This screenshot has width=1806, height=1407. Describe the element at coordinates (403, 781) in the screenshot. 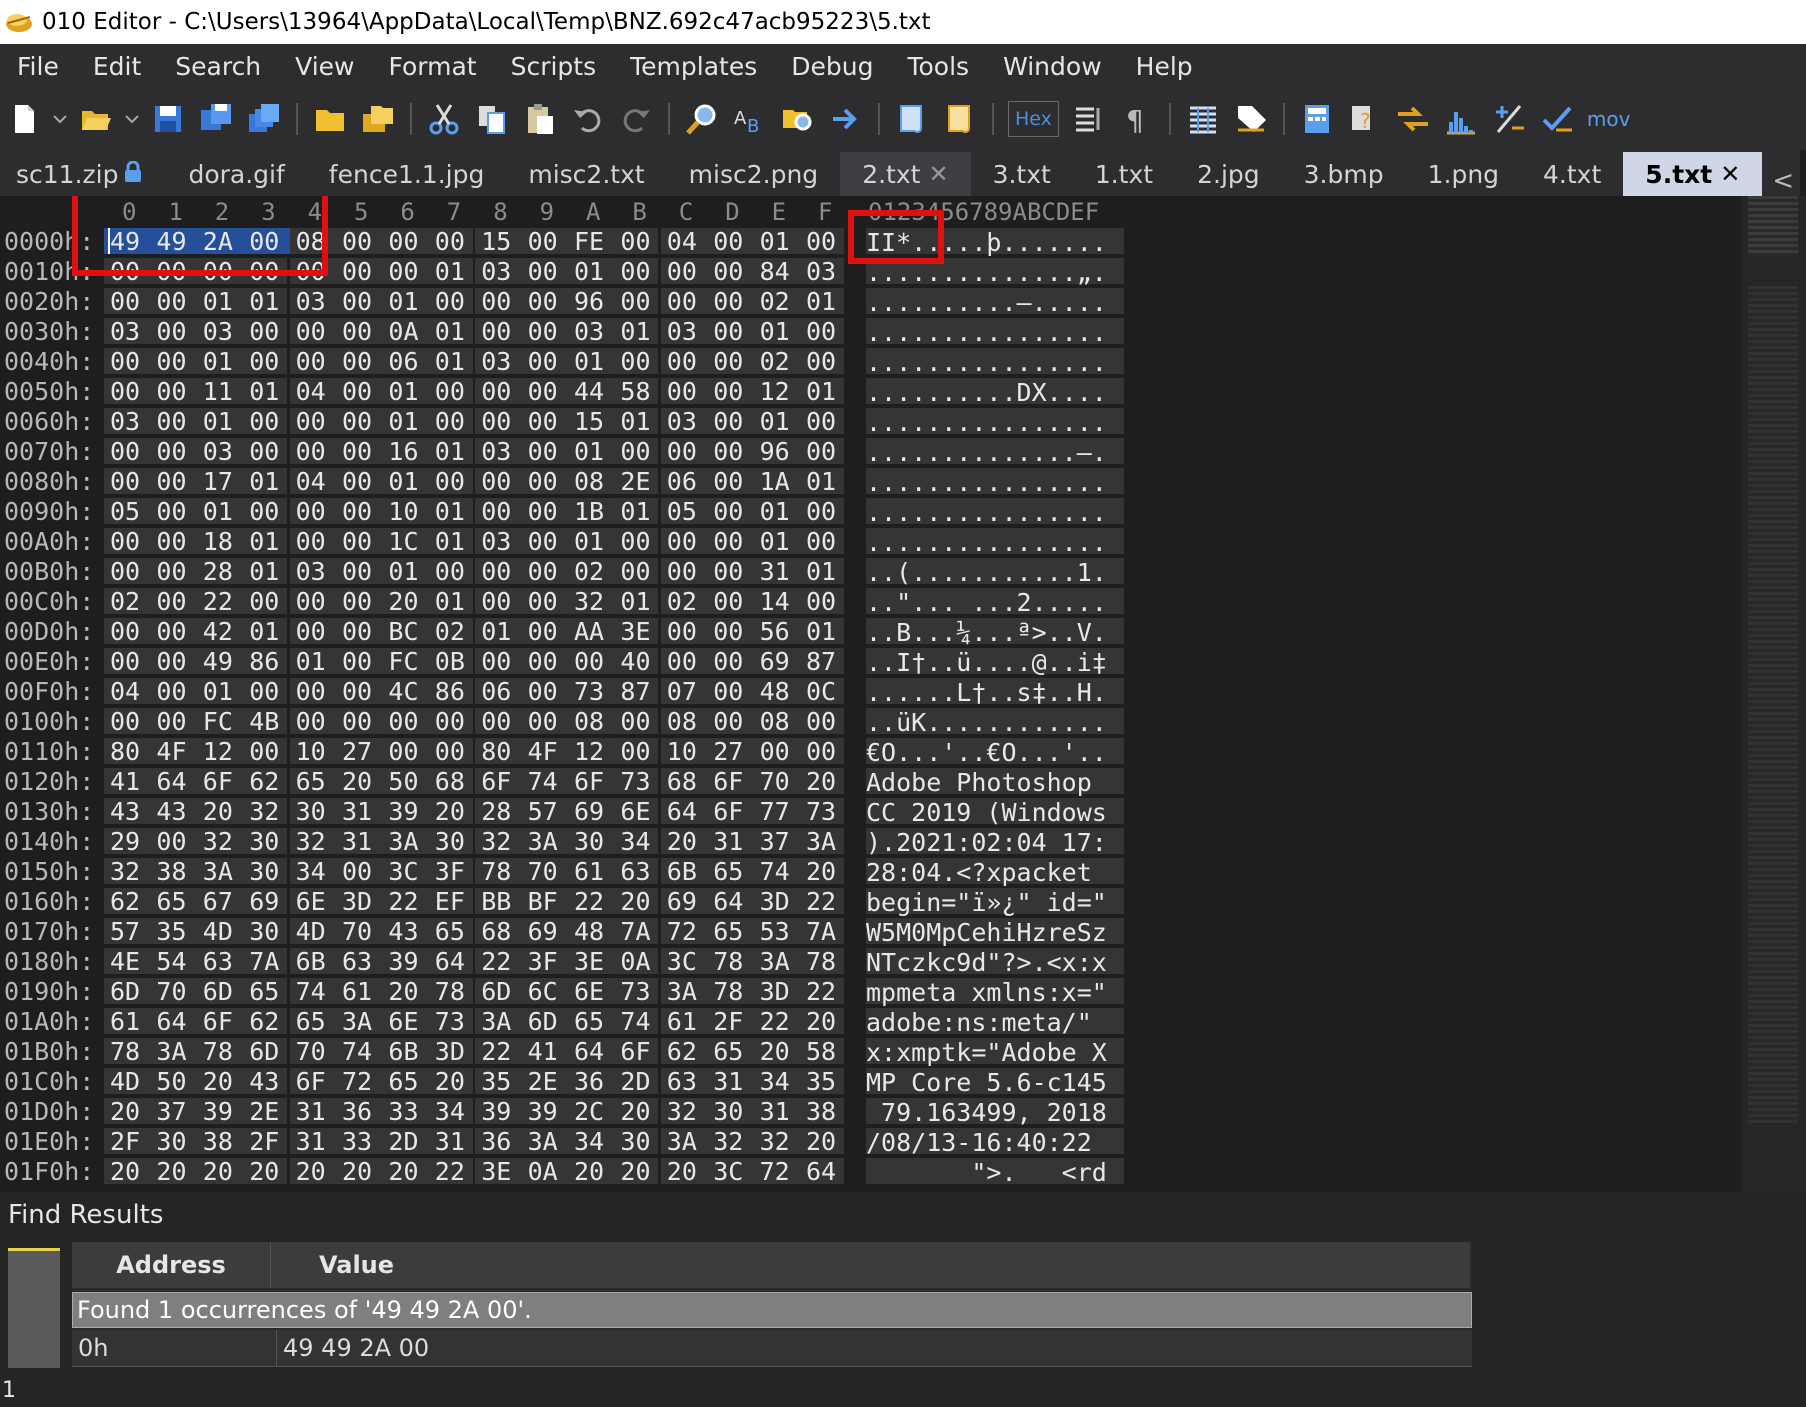

I see `hex-byte: 50` at that location.